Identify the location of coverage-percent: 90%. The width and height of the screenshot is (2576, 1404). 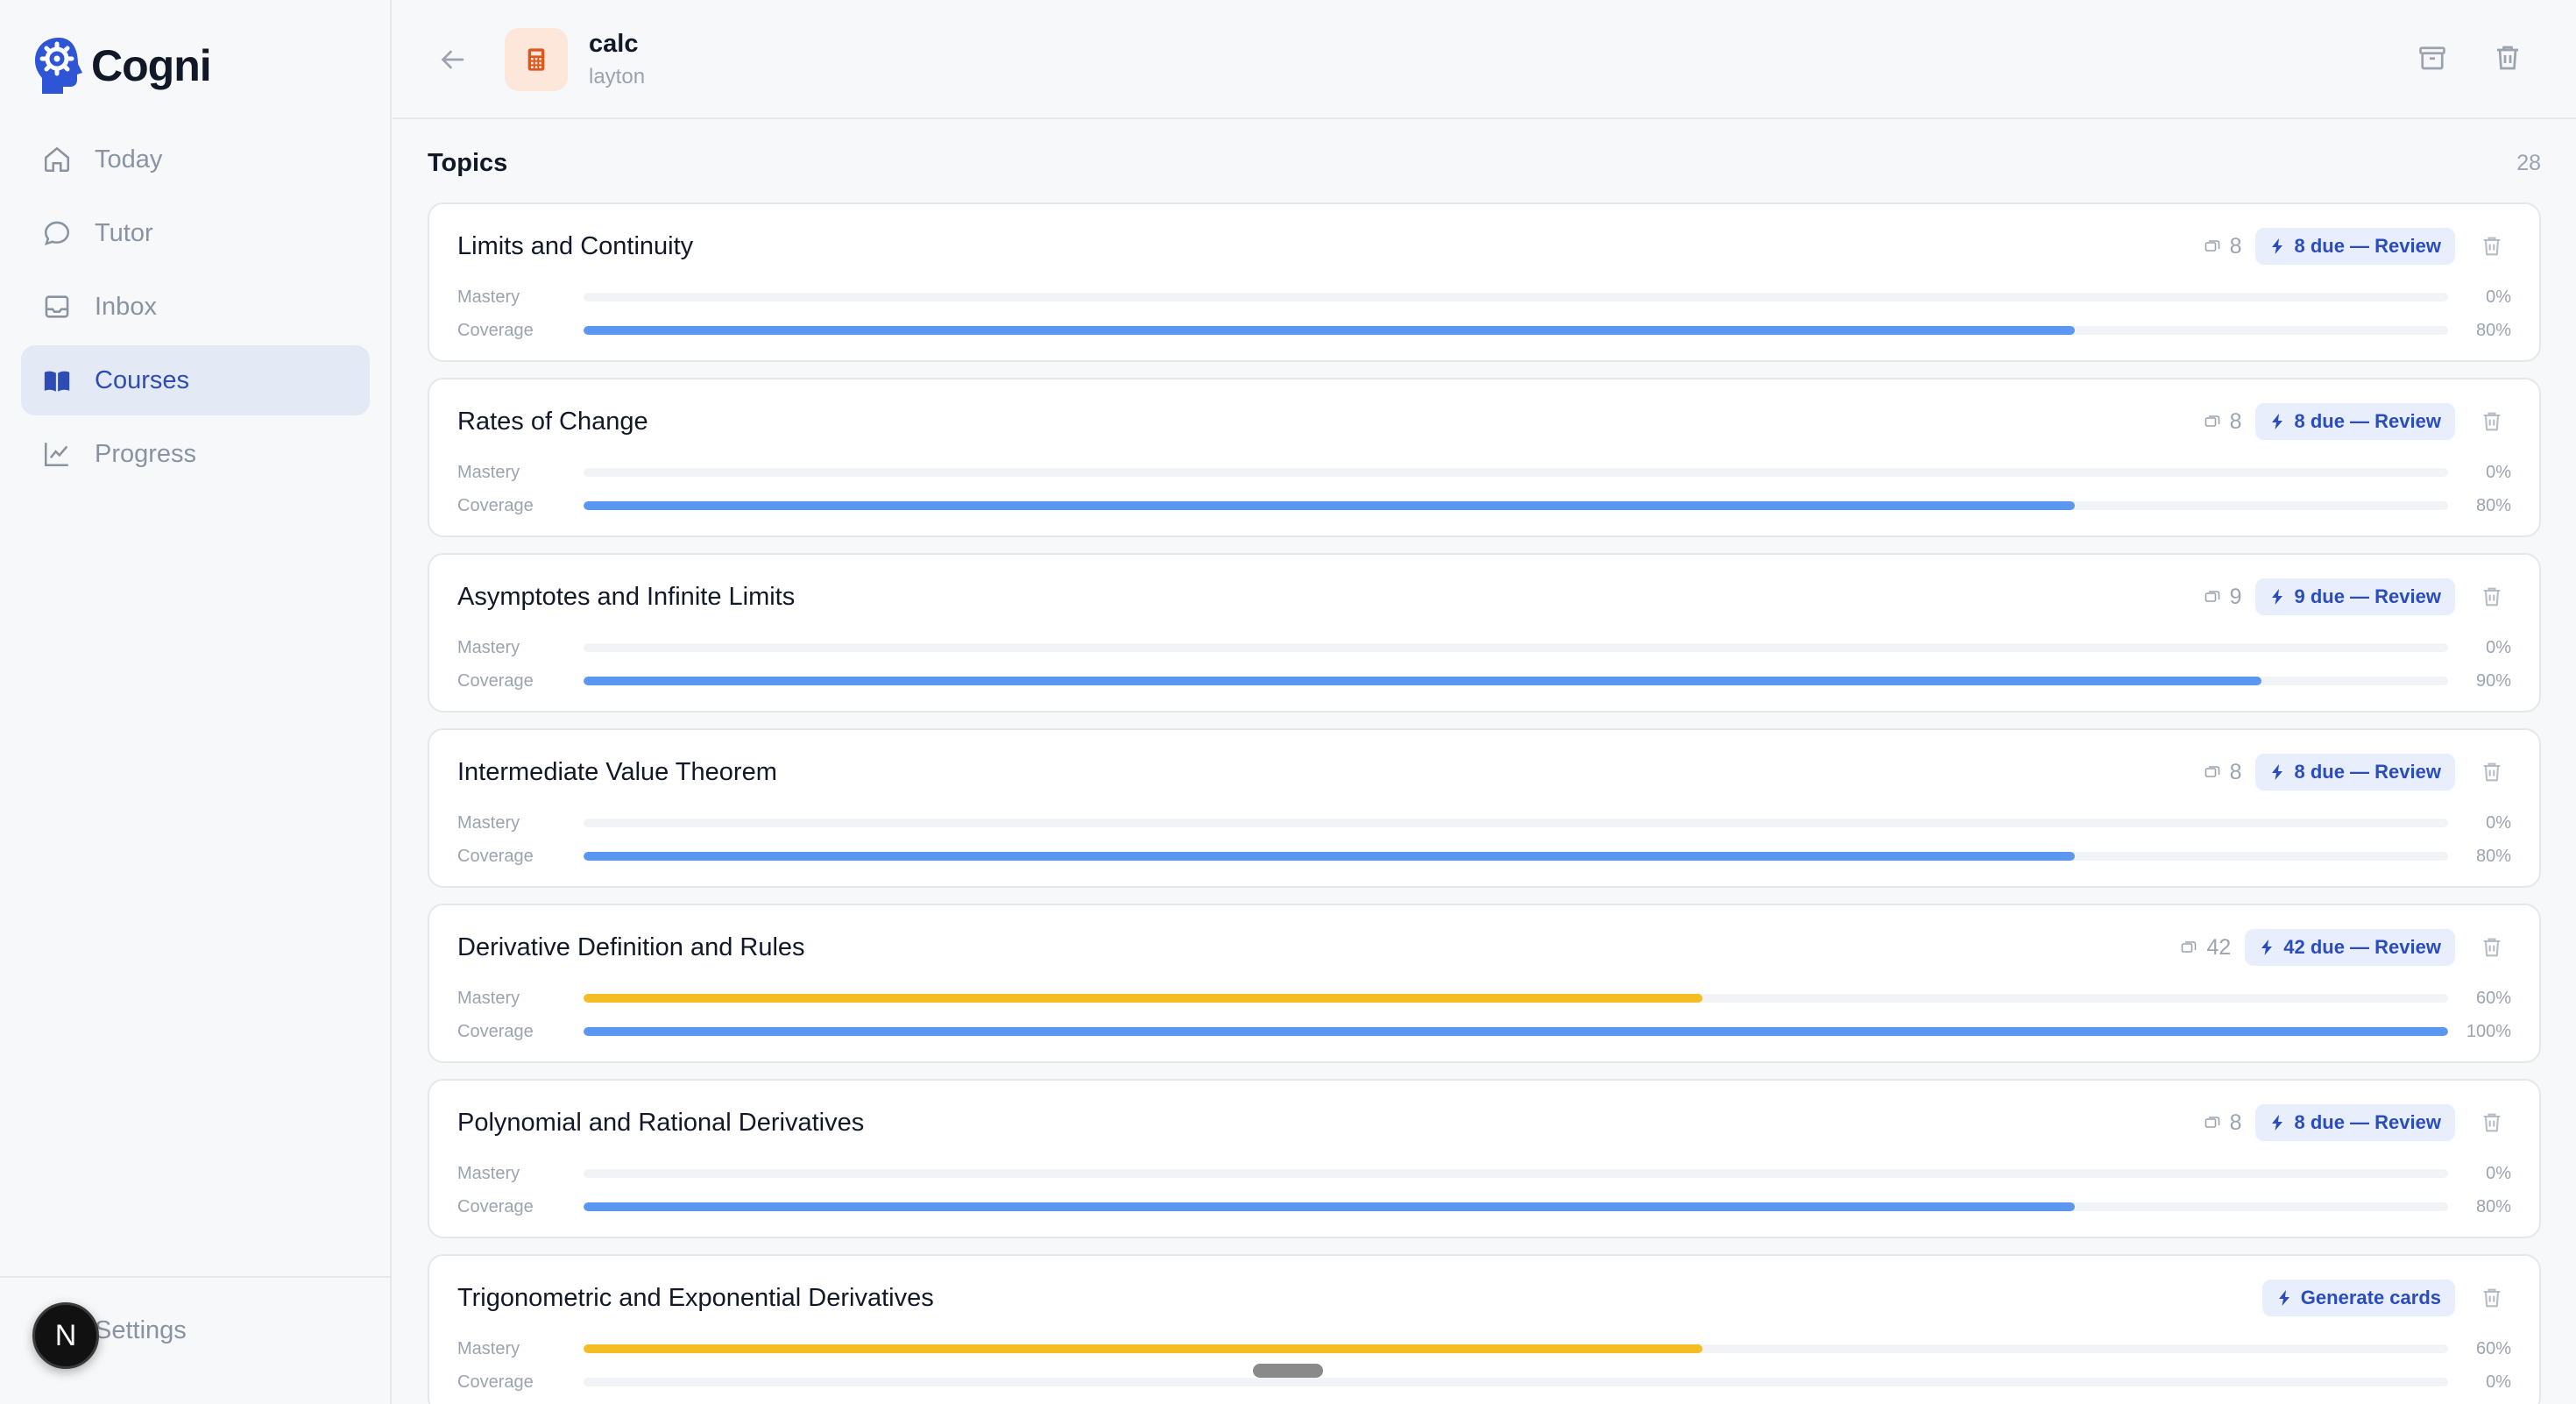
(2493, 680).